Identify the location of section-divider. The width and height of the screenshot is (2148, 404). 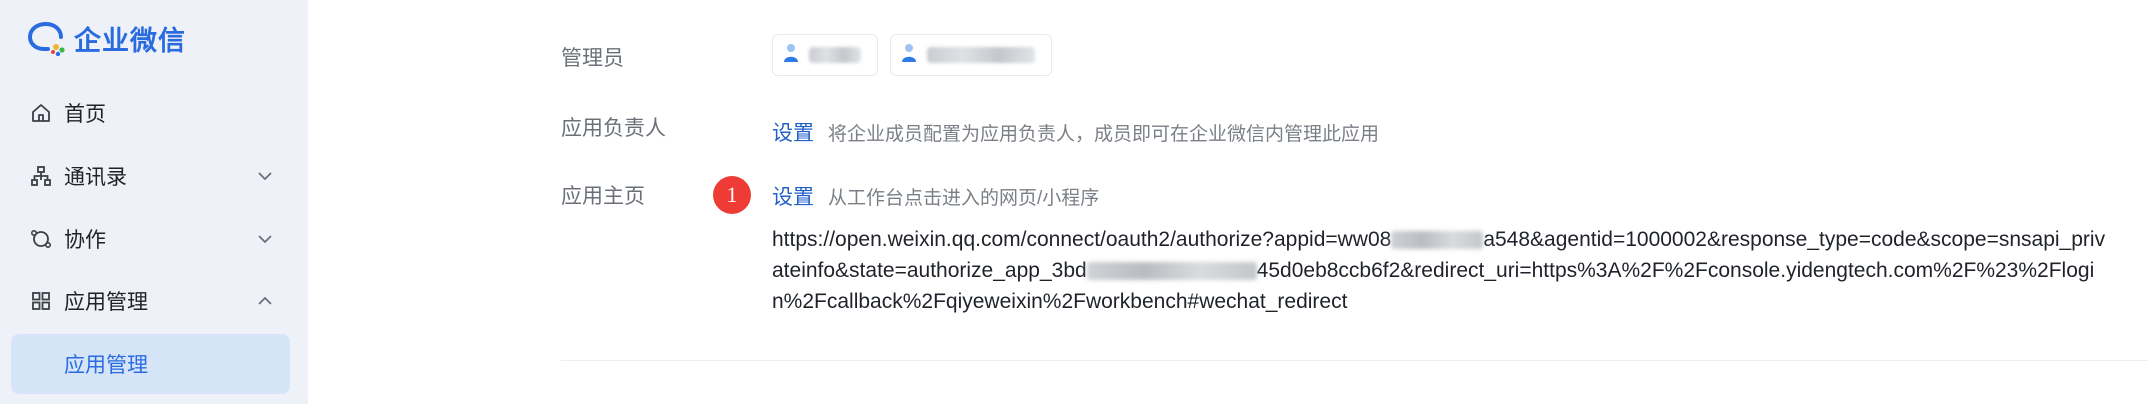
(1354, 360).